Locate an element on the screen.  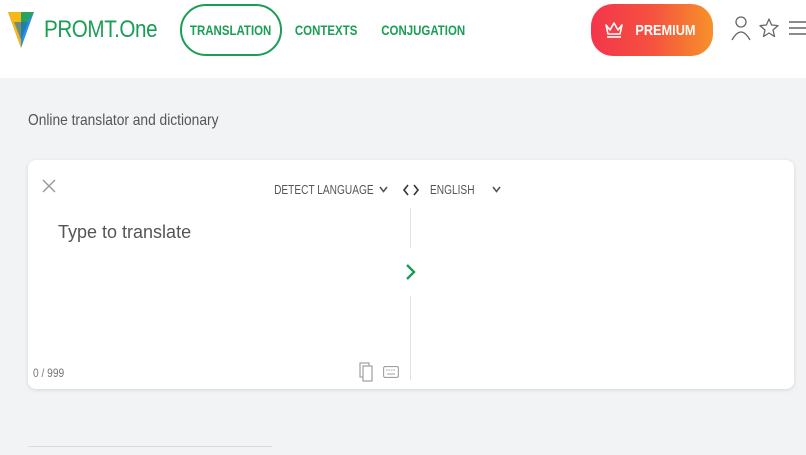
crown-icon is located at coordinates (613, 30).